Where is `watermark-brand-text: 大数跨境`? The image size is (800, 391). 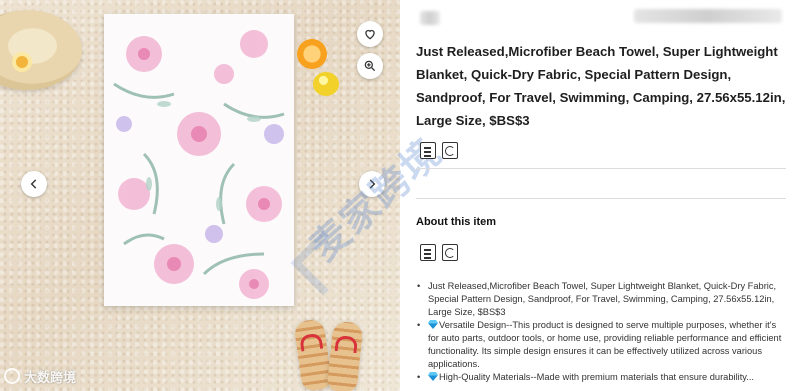
watermark-brand-text: 大数跨境 is located at coordinates (50, 377).